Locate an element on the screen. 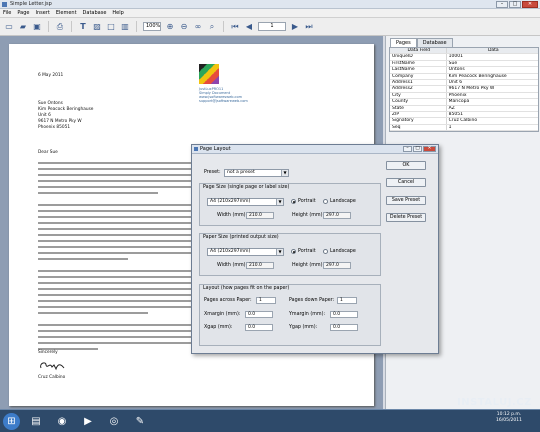 Image resolution: width=540 pixels, height=432 pixels. table-cell: AZ is located at coordinates (492, 108).